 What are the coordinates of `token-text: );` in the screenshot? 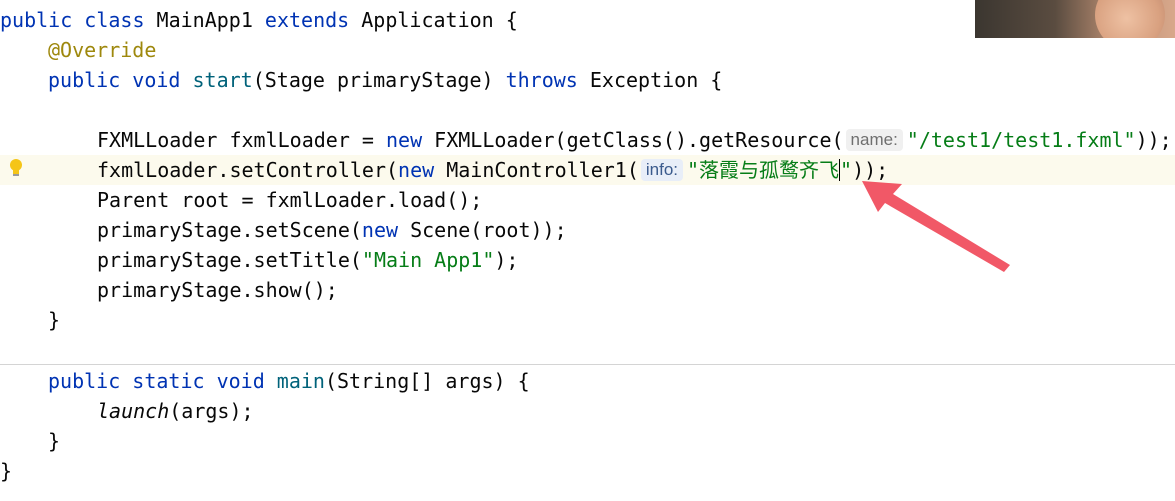 It's located at (506, 260).